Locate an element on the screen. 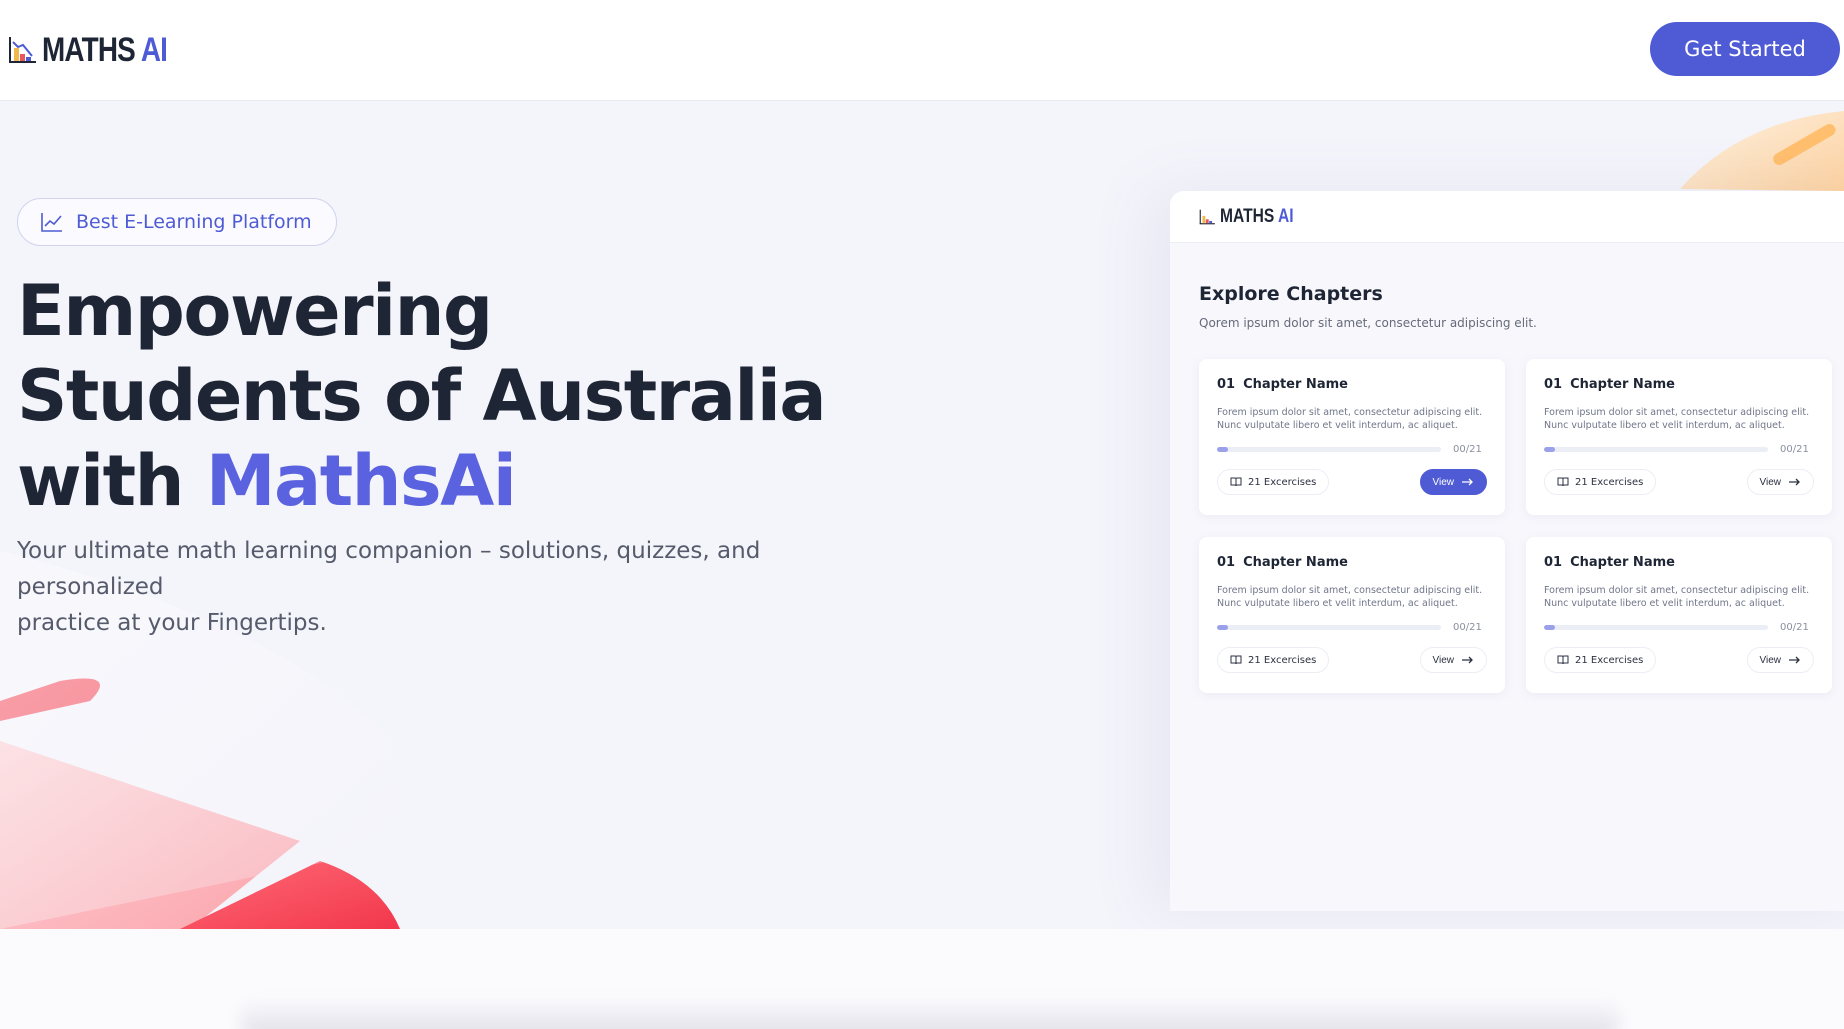 The height and width of the screenshot is (1029, 1844). headline-line-2: Students of Australia is located at coordinates (422, 396).